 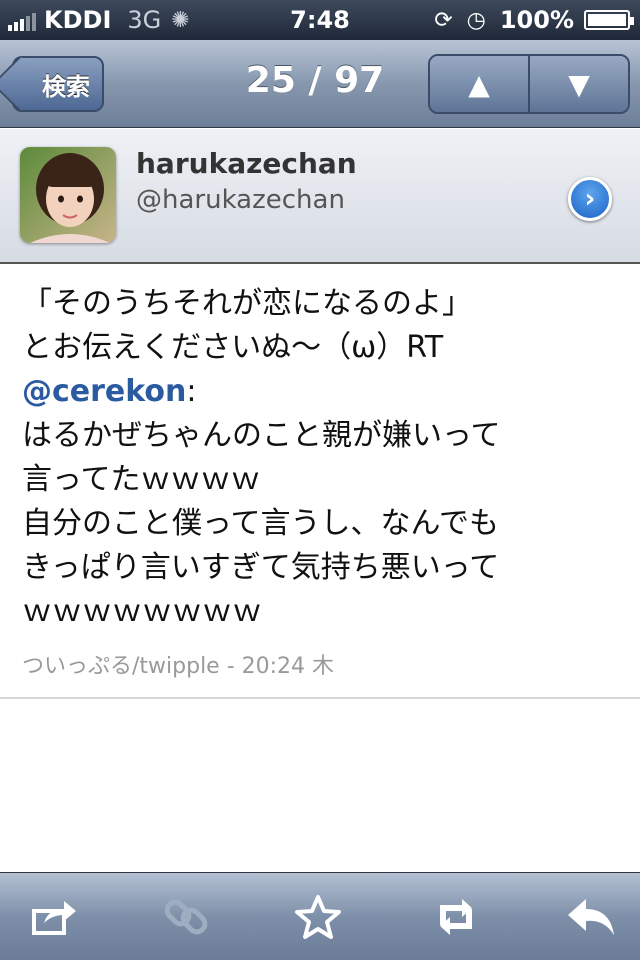 I want to click on retweet-icon, so click(x=456, y=917).